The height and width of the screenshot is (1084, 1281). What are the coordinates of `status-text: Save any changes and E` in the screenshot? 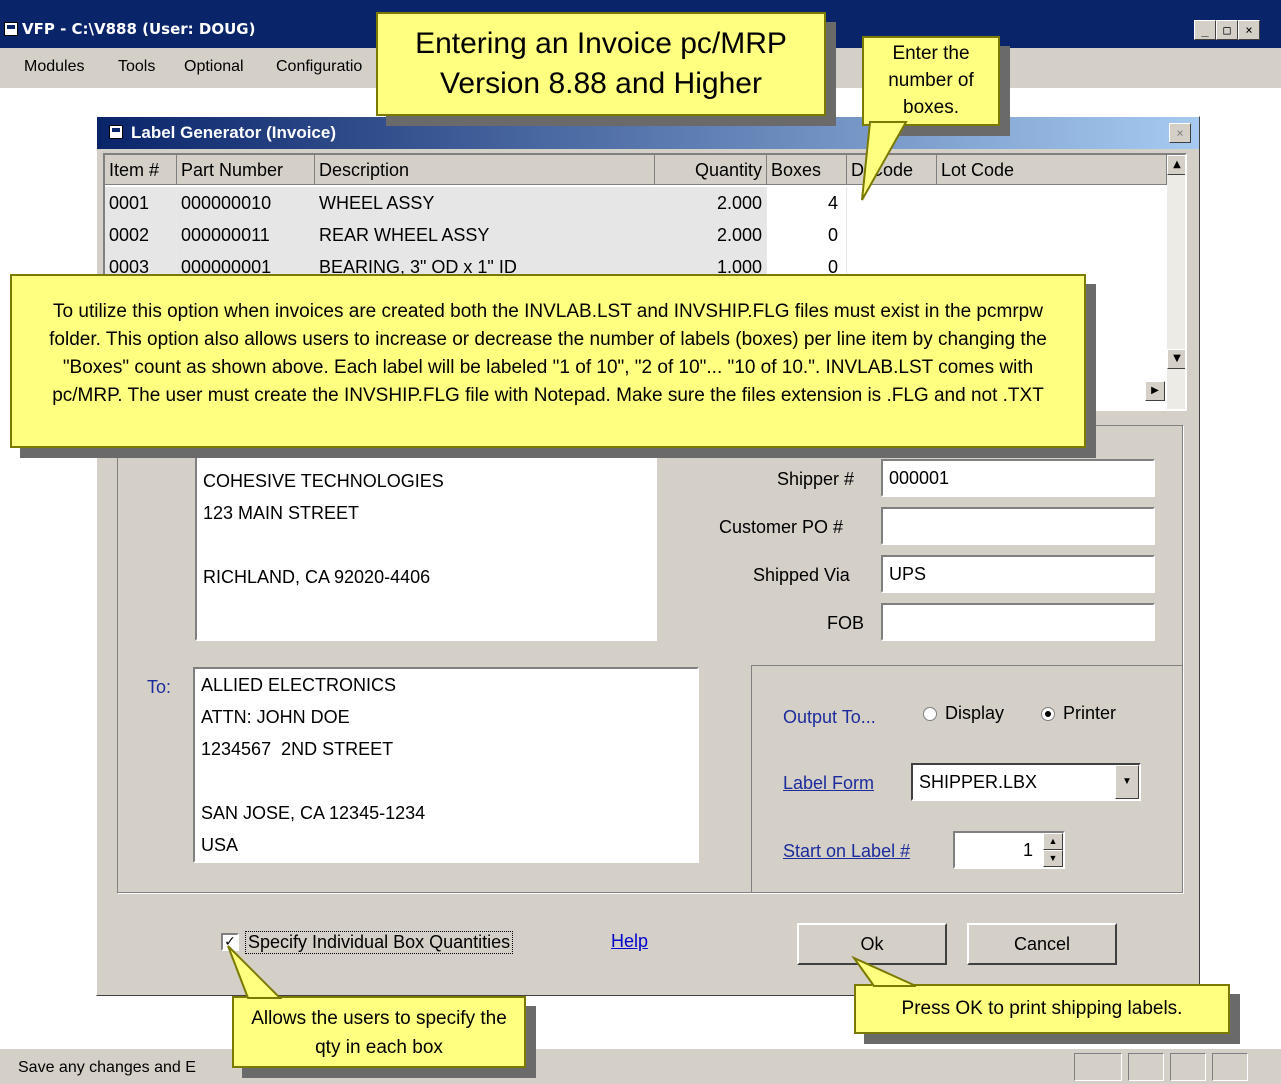 It's located at (107, 1067).